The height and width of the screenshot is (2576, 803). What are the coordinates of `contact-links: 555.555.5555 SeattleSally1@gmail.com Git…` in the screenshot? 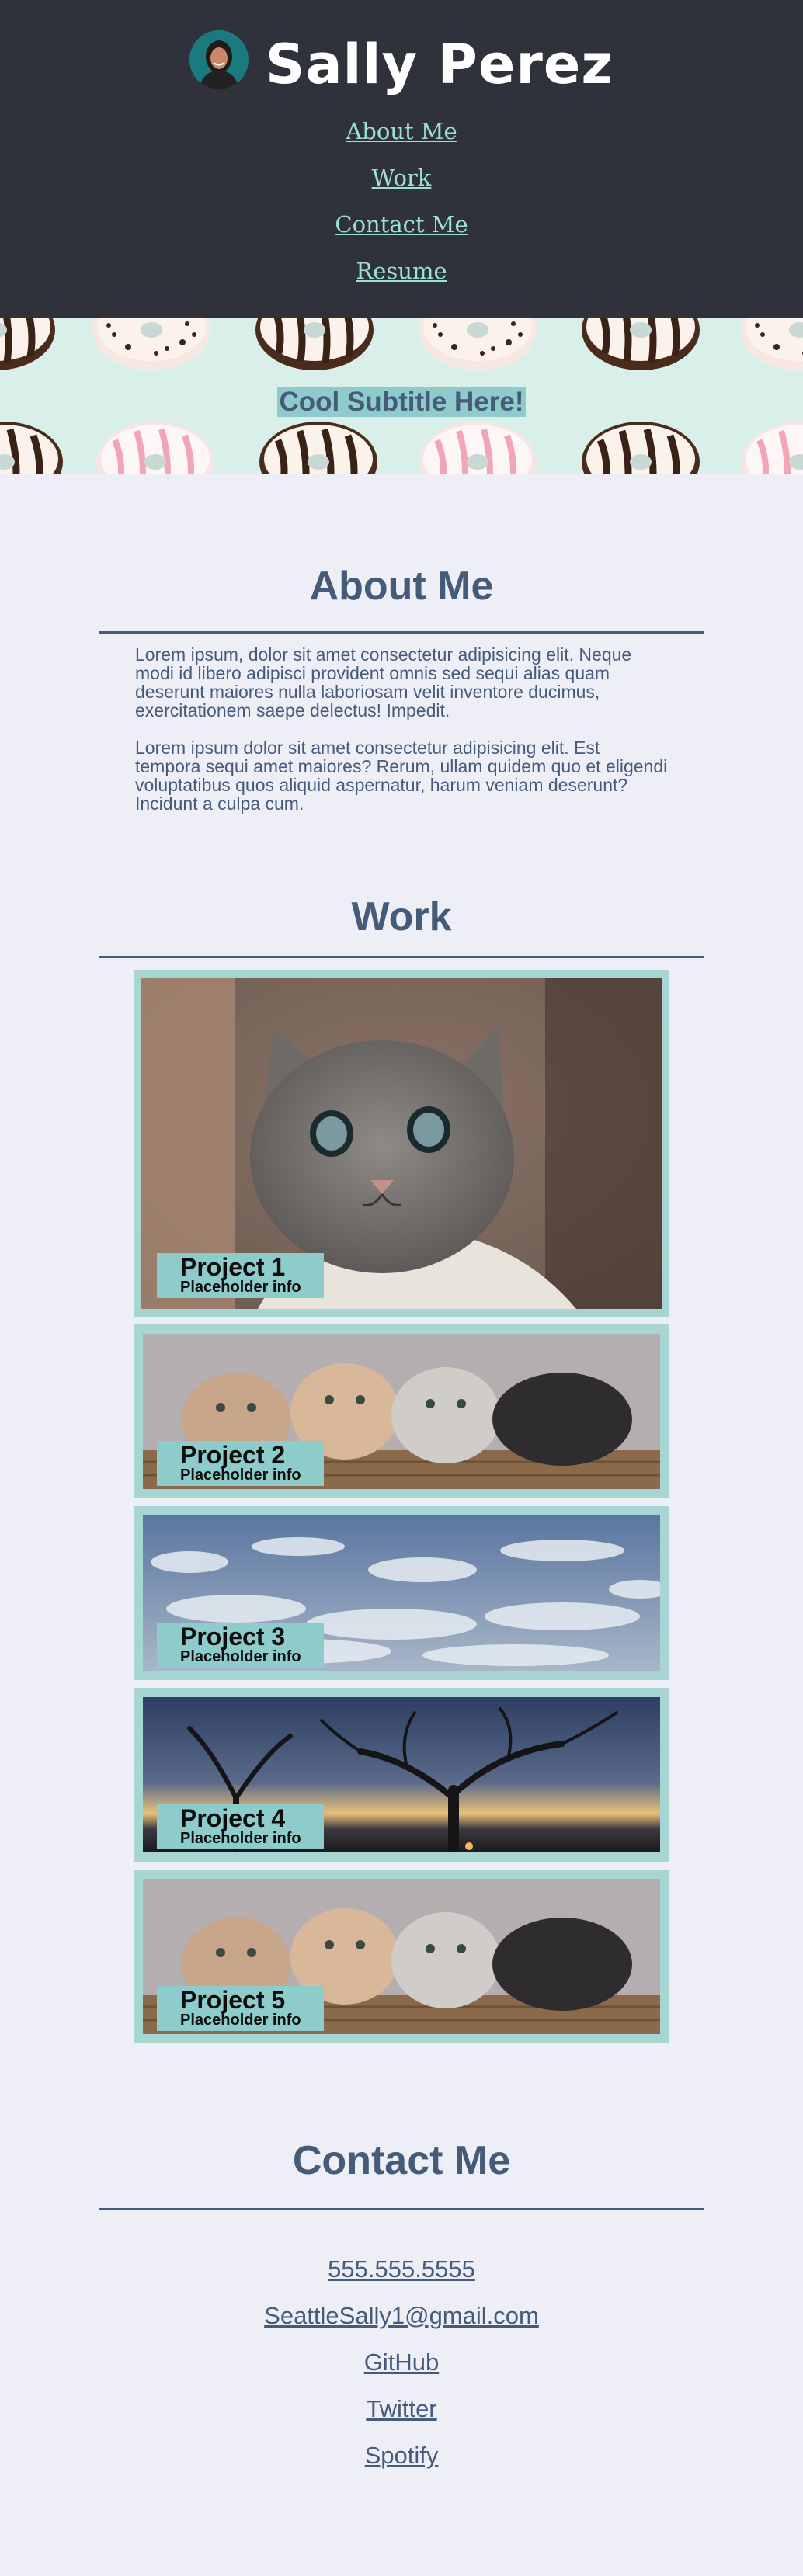 It's located at (401, 2371).